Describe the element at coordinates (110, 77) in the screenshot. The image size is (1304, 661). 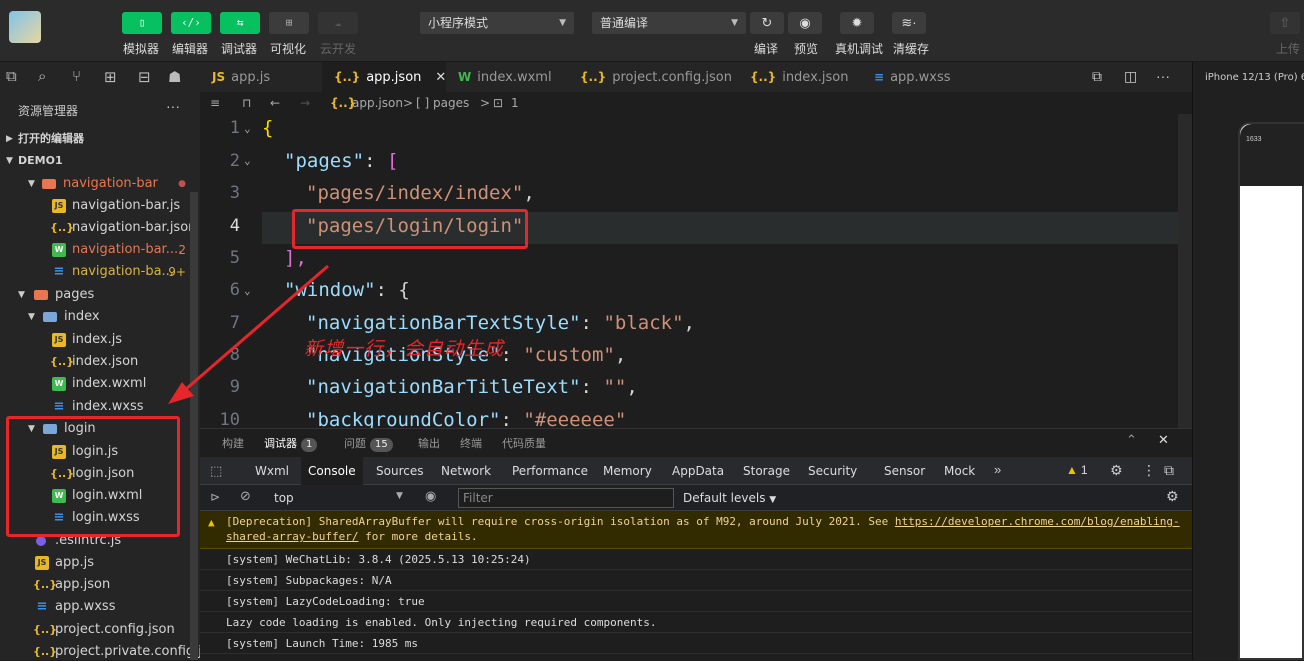
I see `extensions-icon: ⊞` at that location.